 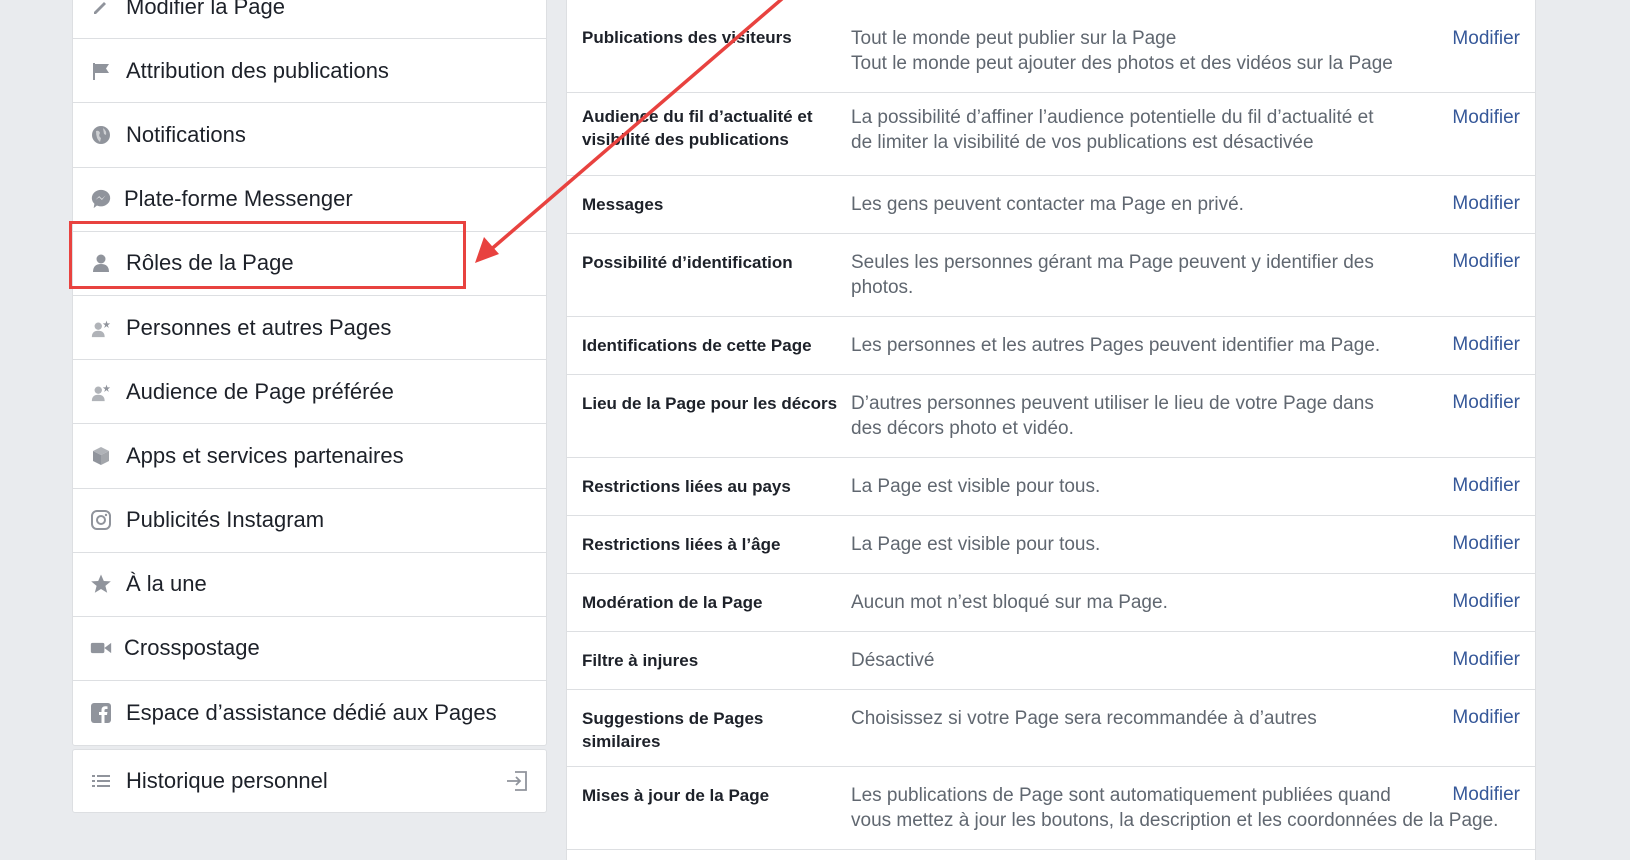 I want to click on sidebar-item-label: Plate-forme Messenger, so click(x=238, y=199).